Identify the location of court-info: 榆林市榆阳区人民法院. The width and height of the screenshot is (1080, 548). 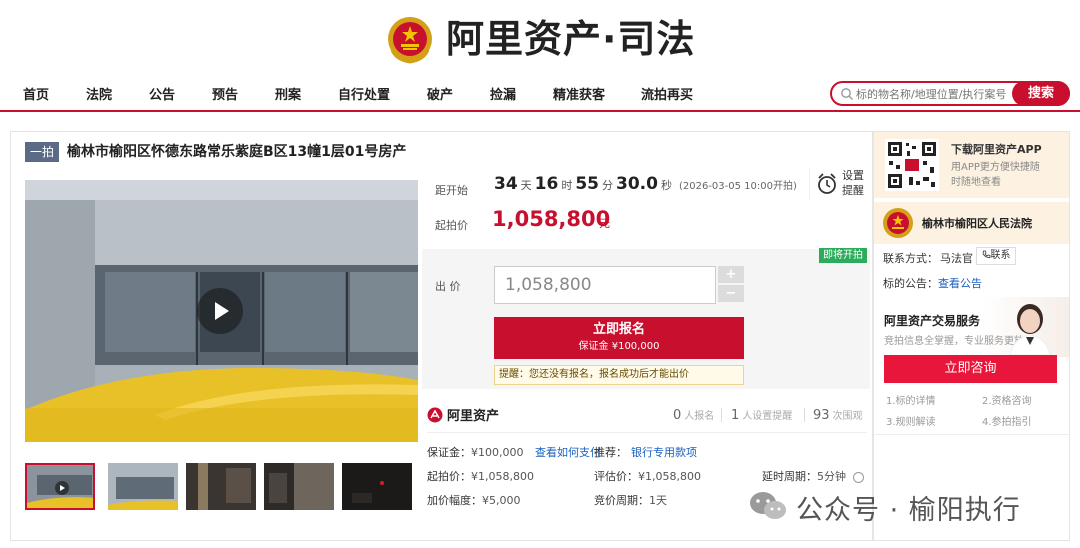
(971, 223).